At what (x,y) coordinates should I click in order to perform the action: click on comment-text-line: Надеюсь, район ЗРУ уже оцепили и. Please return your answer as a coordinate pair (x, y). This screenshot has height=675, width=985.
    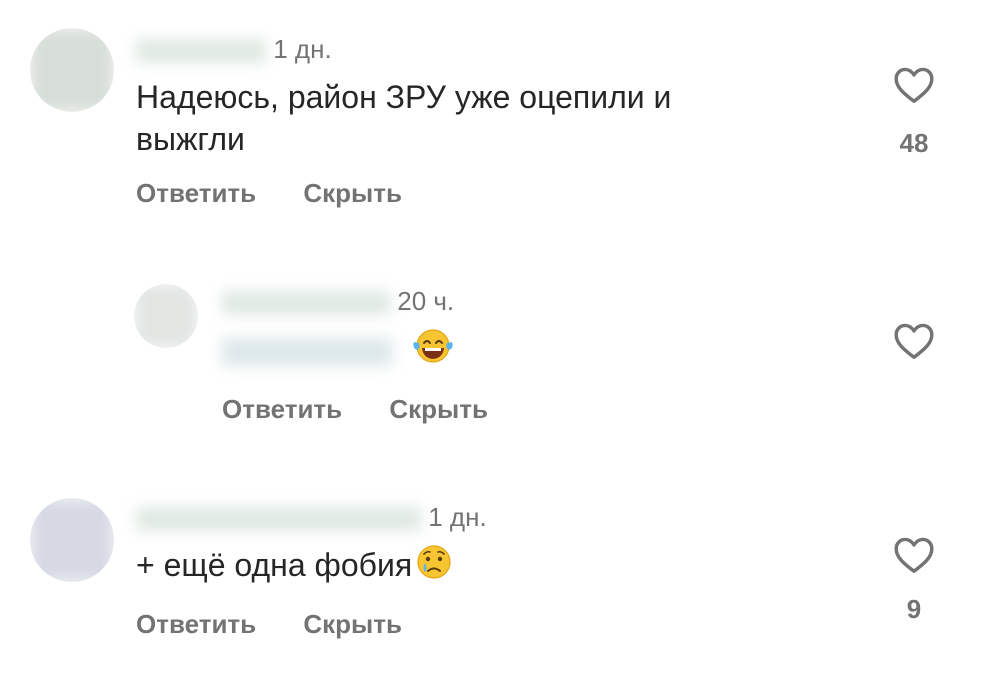
    Looking at the image, I should click on (404, 97).